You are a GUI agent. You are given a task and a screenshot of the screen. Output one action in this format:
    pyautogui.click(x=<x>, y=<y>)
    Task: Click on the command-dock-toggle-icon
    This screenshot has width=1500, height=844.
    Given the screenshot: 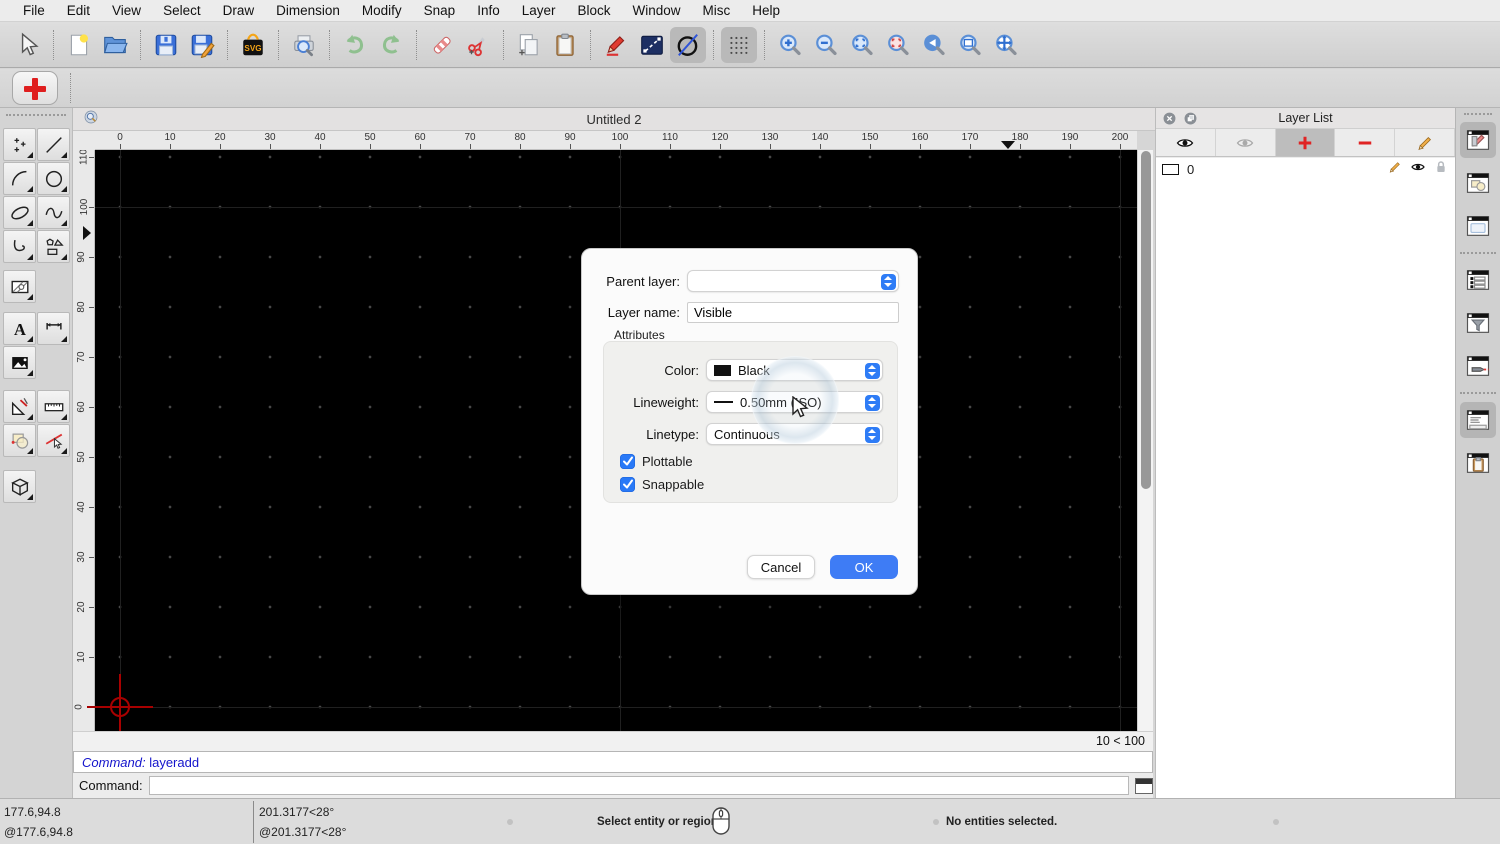 What is the action you would take?
    pyautogui.click(x=1144, y=785)
    